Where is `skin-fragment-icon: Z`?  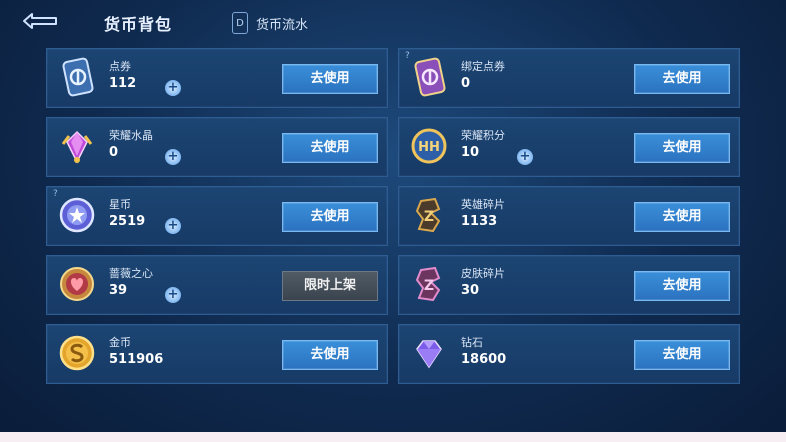
skin-fragment-icon: Z is located at coordinates (429, 284).